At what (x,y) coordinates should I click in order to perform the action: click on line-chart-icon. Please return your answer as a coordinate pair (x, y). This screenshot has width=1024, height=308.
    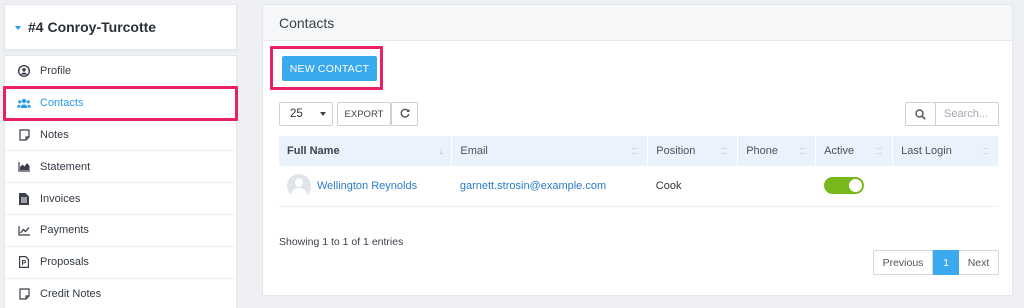
    Looking at the image, I should click on (24, 230).